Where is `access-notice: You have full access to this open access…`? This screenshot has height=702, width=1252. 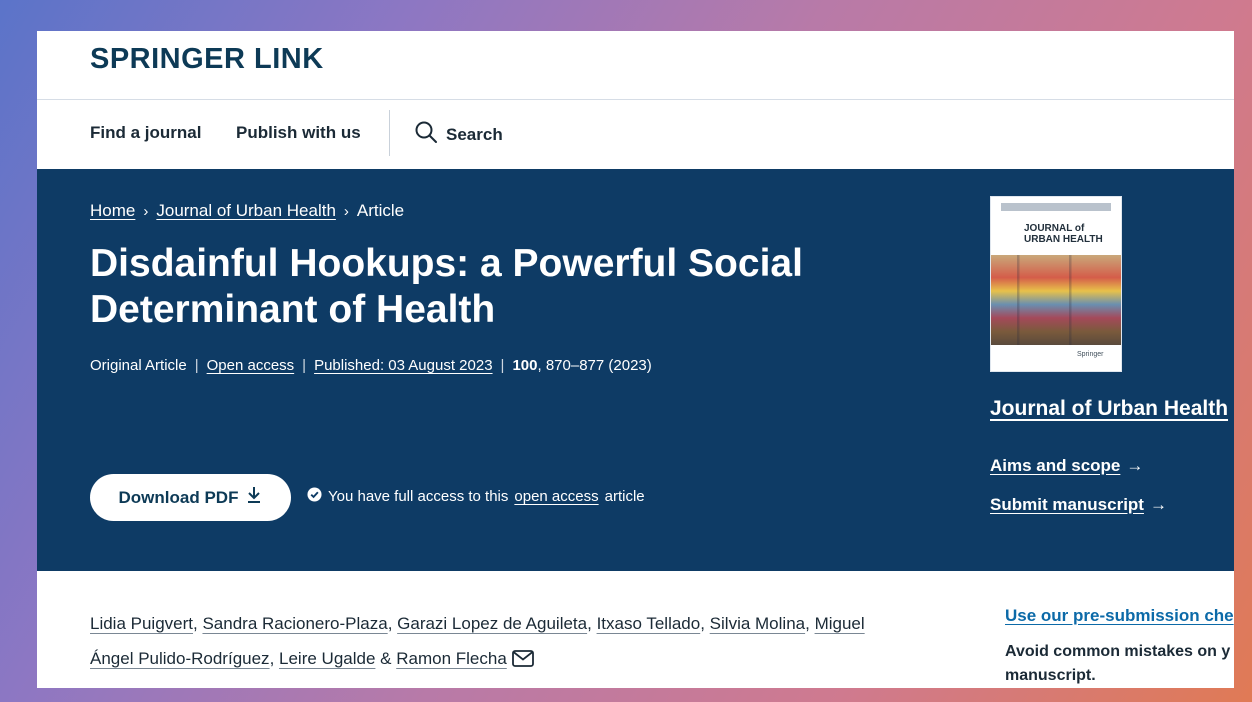
access-notice: You have full access to this open access… is located at coordinates (476, 496).